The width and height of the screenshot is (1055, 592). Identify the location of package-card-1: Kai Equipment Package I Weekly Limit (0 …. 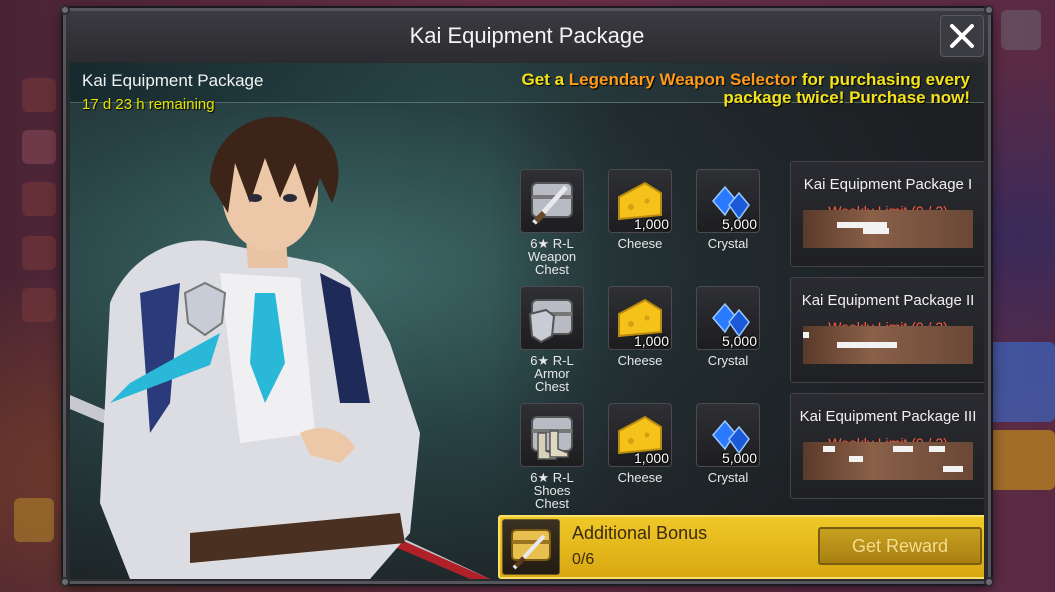
(887, 214).